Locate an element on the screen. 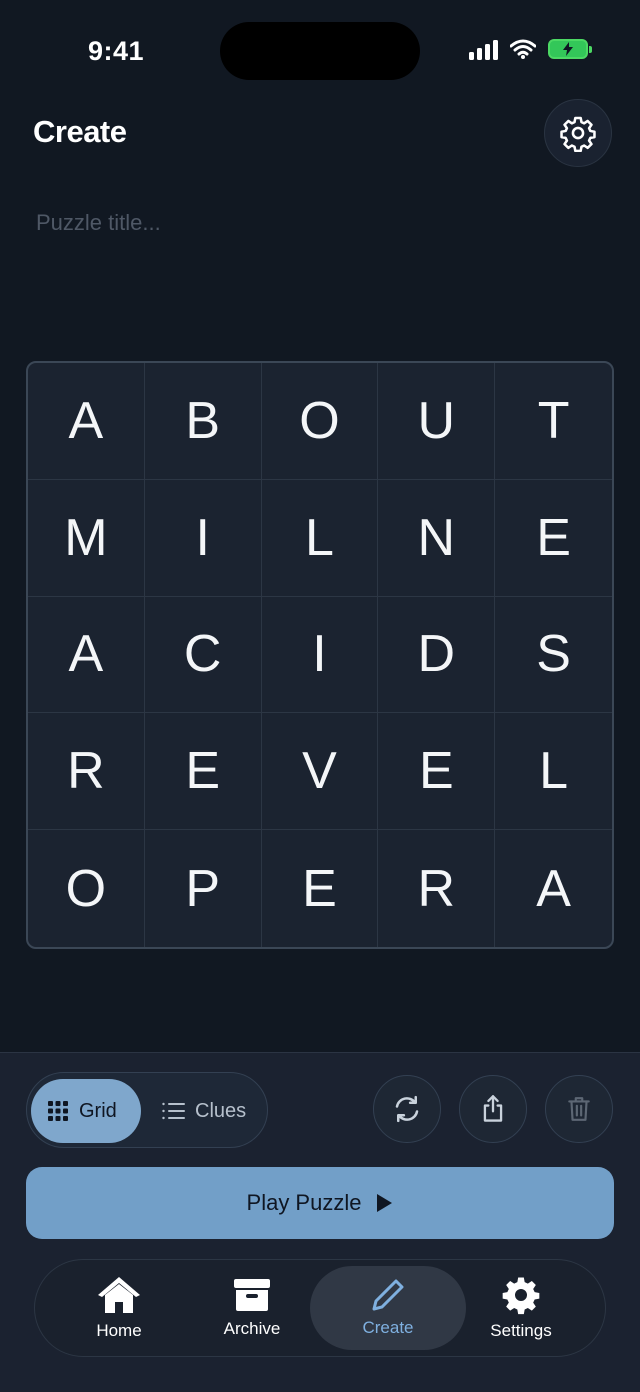  grid-cell: T is located at coordinates (553, 421).